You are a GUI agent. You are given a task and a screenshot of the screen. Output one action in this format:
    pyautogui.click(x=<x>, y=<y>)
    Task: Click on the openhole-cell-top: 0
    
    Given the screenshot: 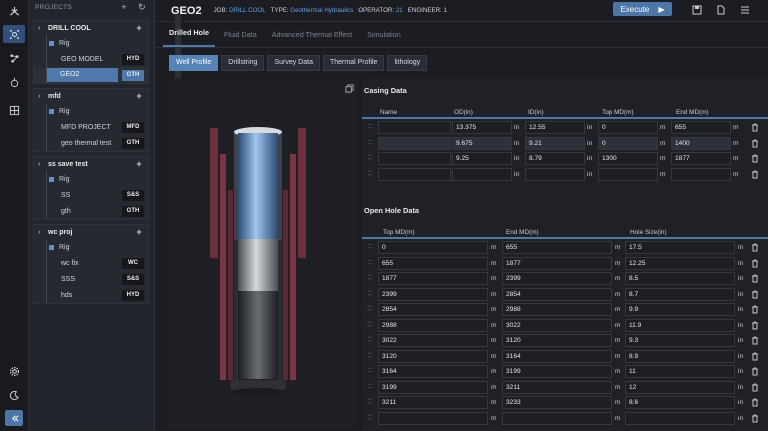 What is the action you would take?
    pyautogui.click(x=433, y=247)
    